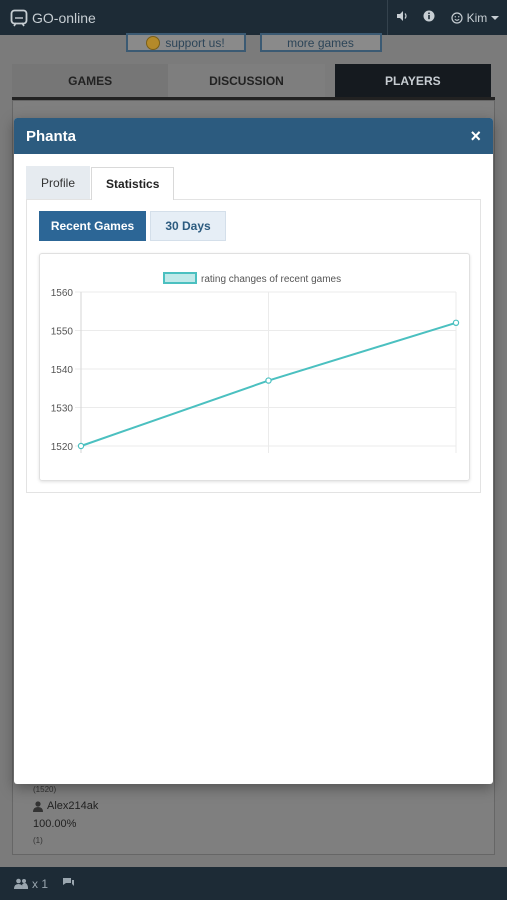 Image resolution: width=507 pixels, height=900 pixels. I want to click on users-count: x 1, so click(40, 883).